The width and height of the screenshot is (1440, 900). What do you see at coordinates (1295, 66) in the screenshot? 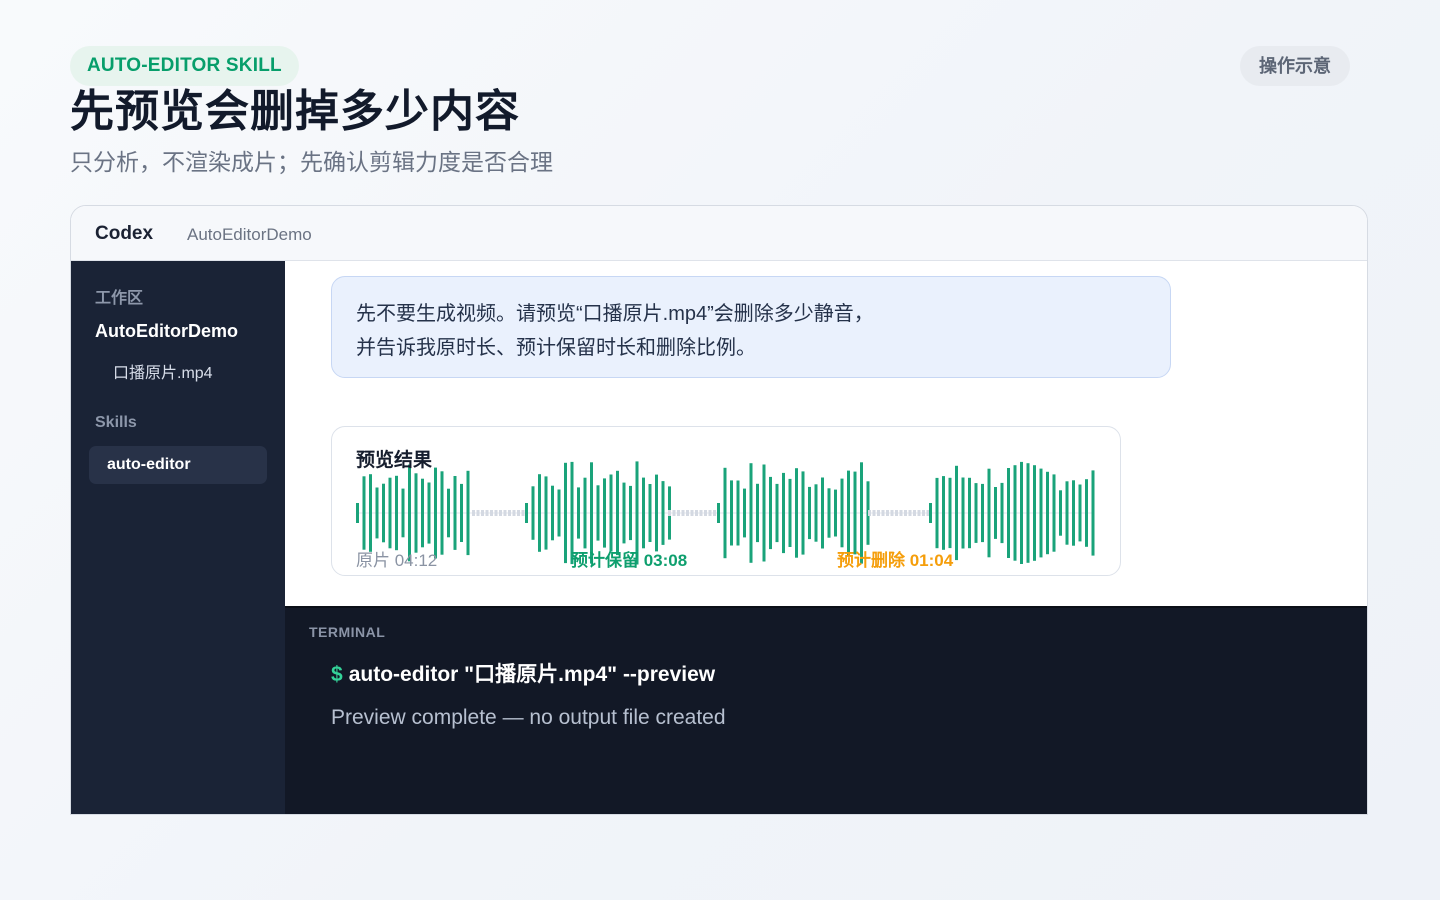
I see `demo-badge: 操作示意` at bounding box center [1295, 66].